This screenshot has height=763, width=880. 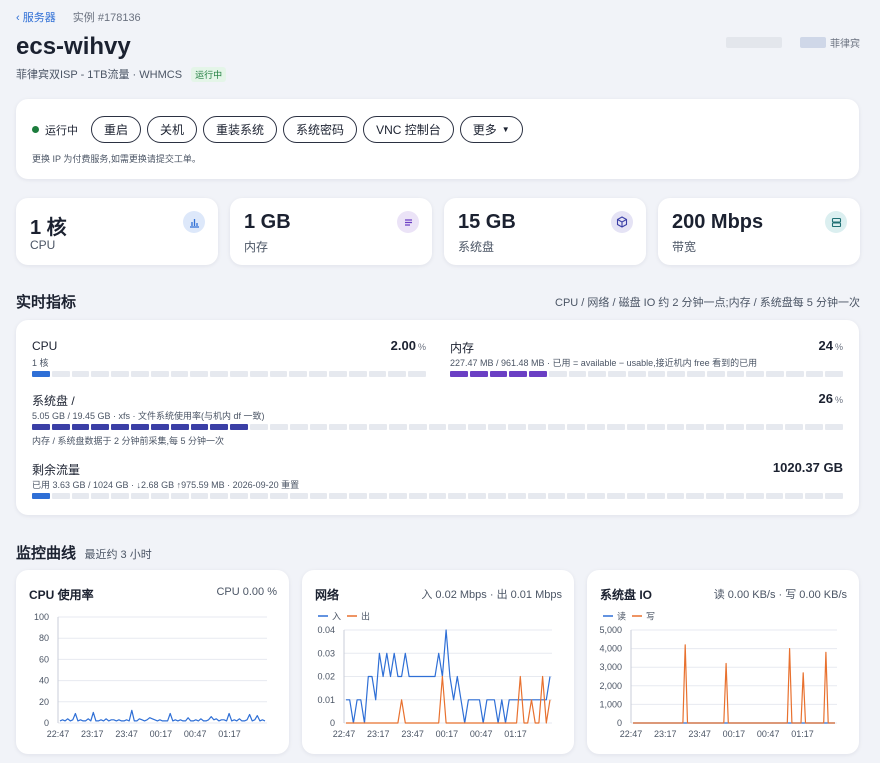 What do you see at coordinates (195, 734) in the screenshot?
I see `x-tick-label: 00:47` at bounding box center [195, 734].